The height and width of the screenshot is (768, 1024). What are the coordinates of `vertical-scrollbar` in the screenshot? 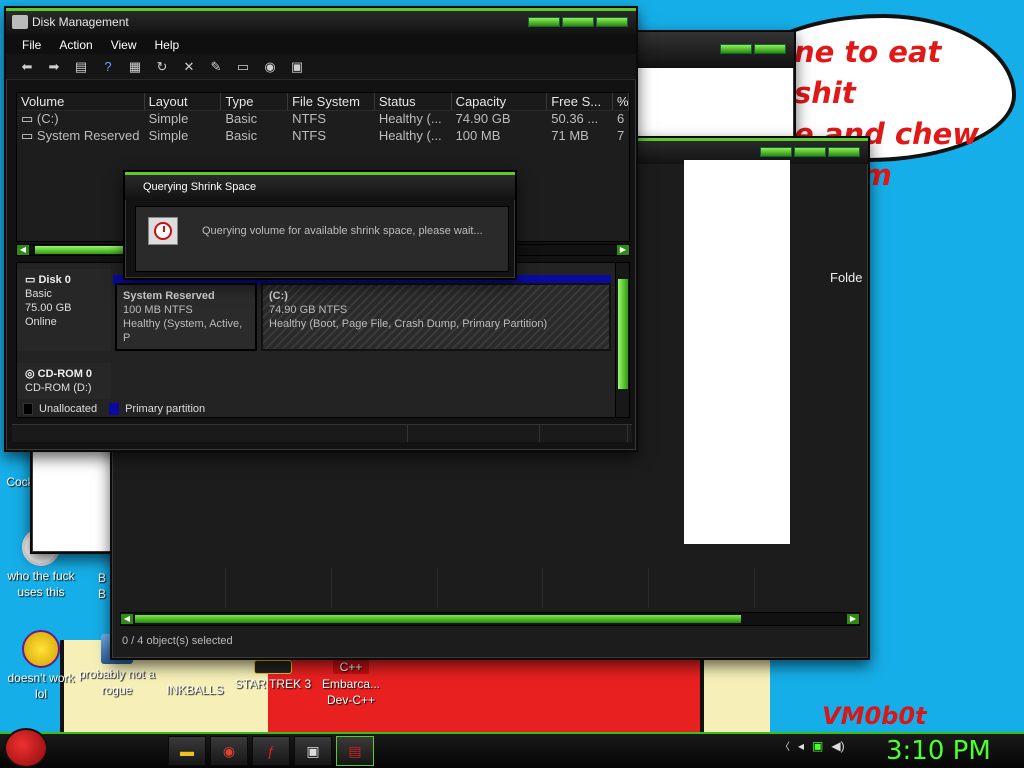 It's located at (622, 340).